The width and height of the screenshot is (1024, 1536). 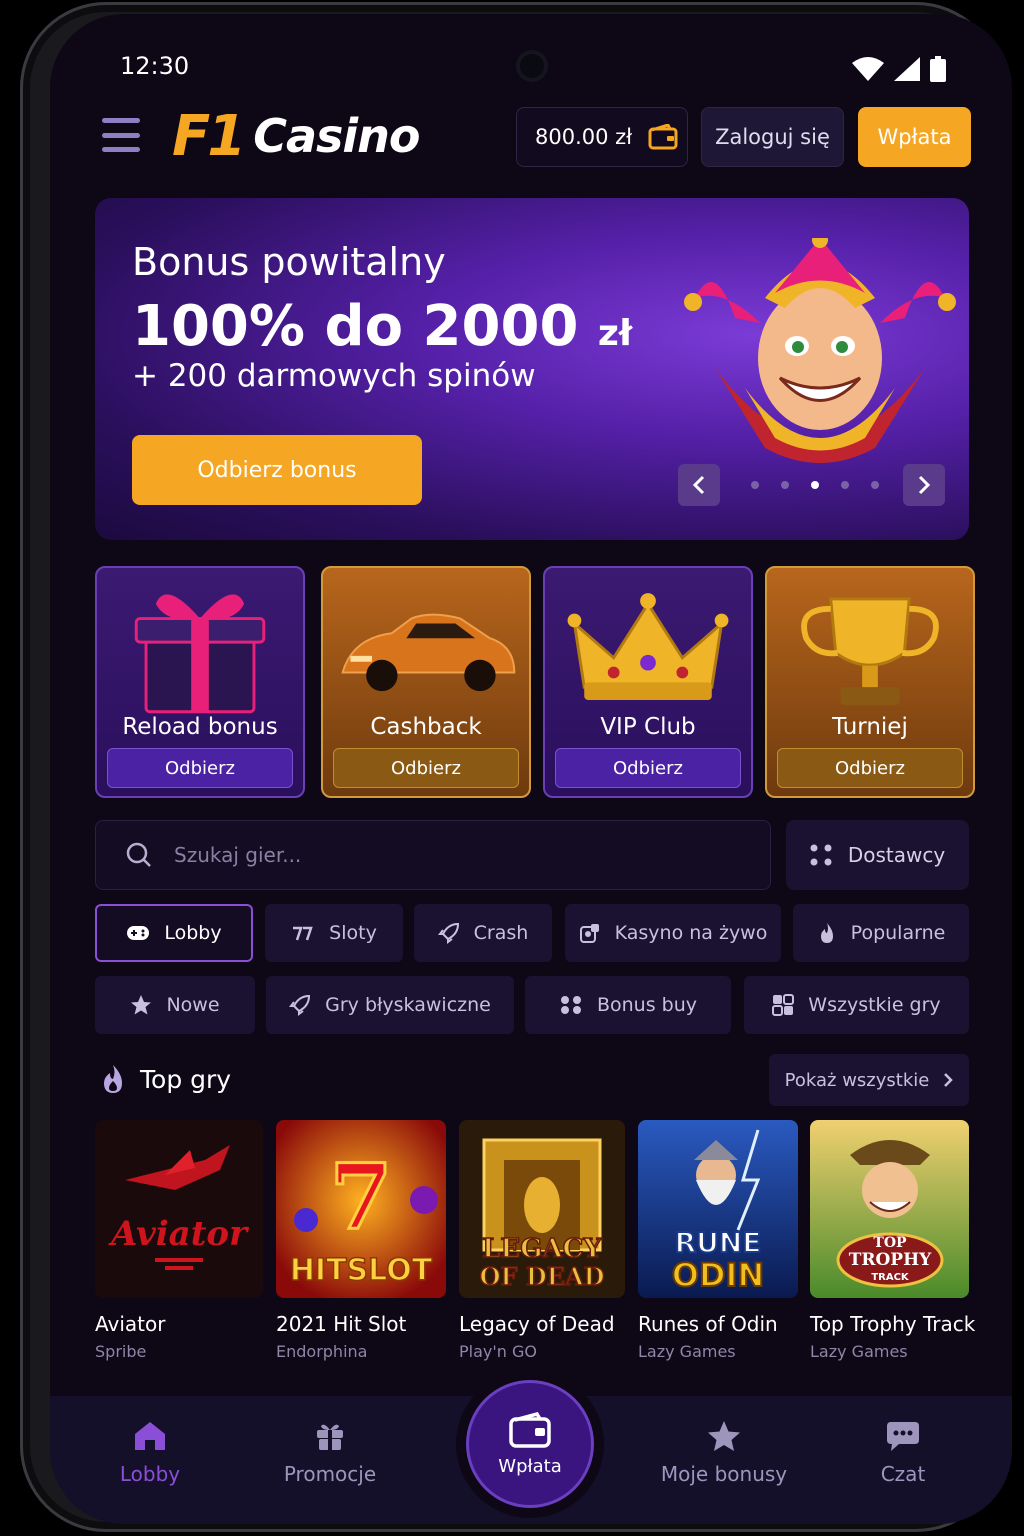 What do you see at coordinates (141, 1005) in the screenshot?
I see `star-icon` at bounding box center [141, 1005].